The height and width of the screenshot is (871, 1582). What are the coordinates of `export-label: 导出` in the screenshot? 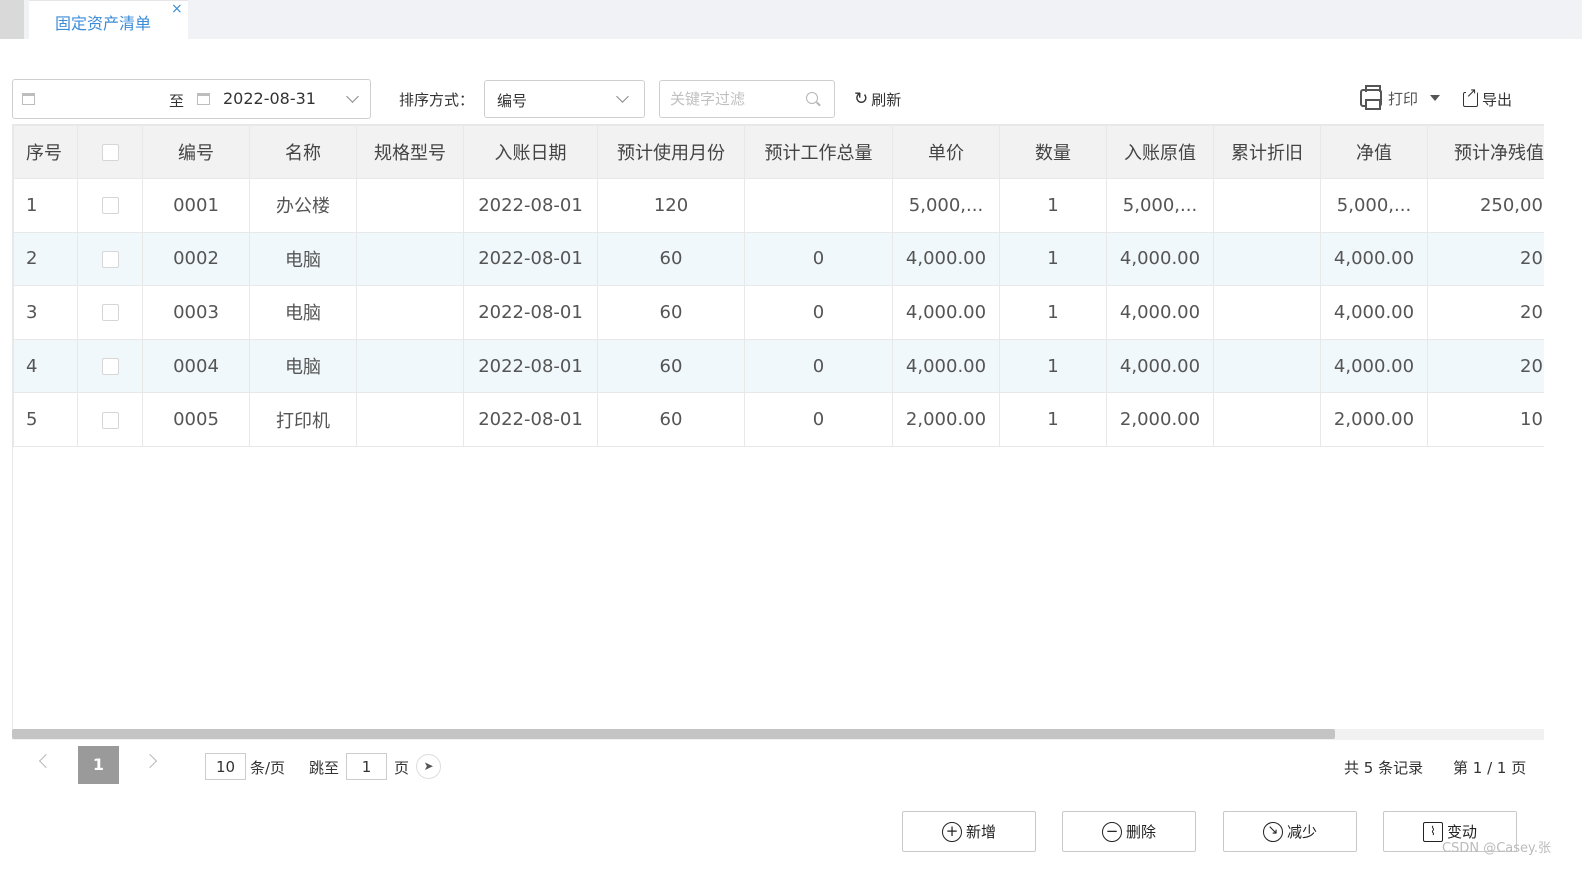 It's located at (1497, 99).